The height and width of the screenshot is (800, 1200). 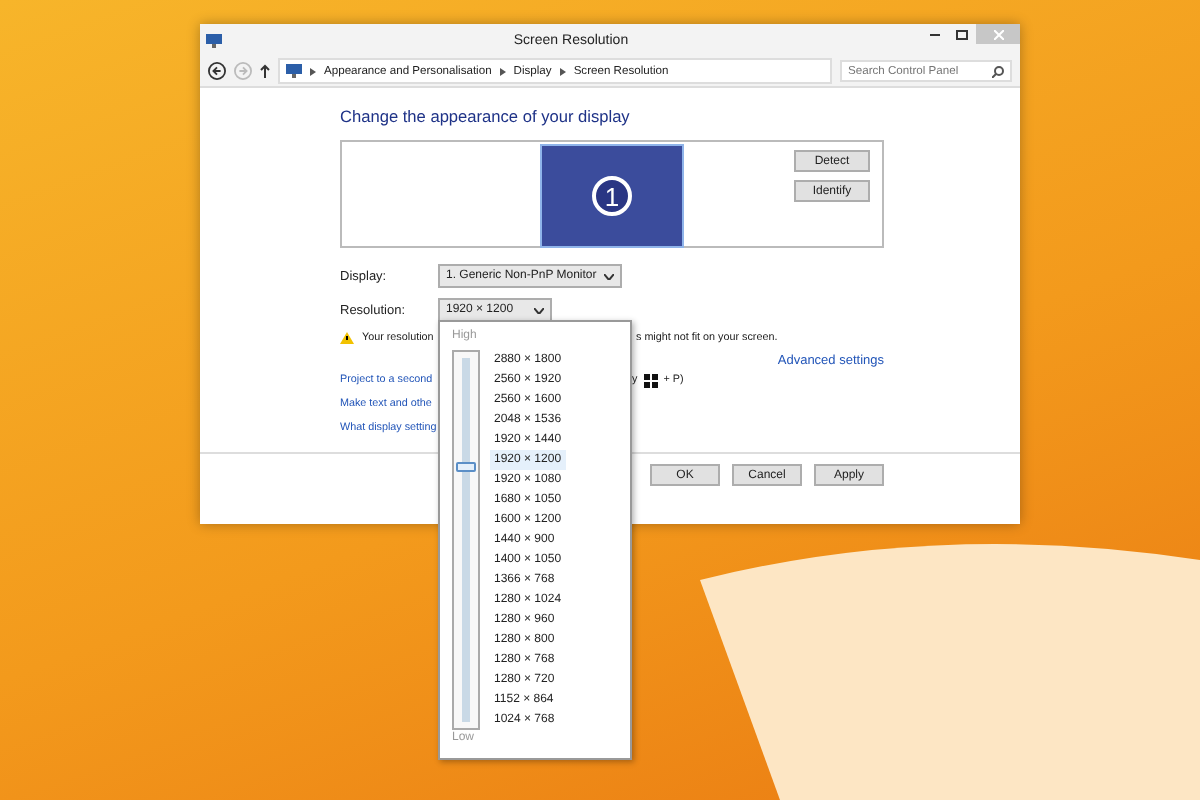 What do you see at coordinates (998, 34) in the screenshot?
I see `close-icon` at bounding box center [998, 34].